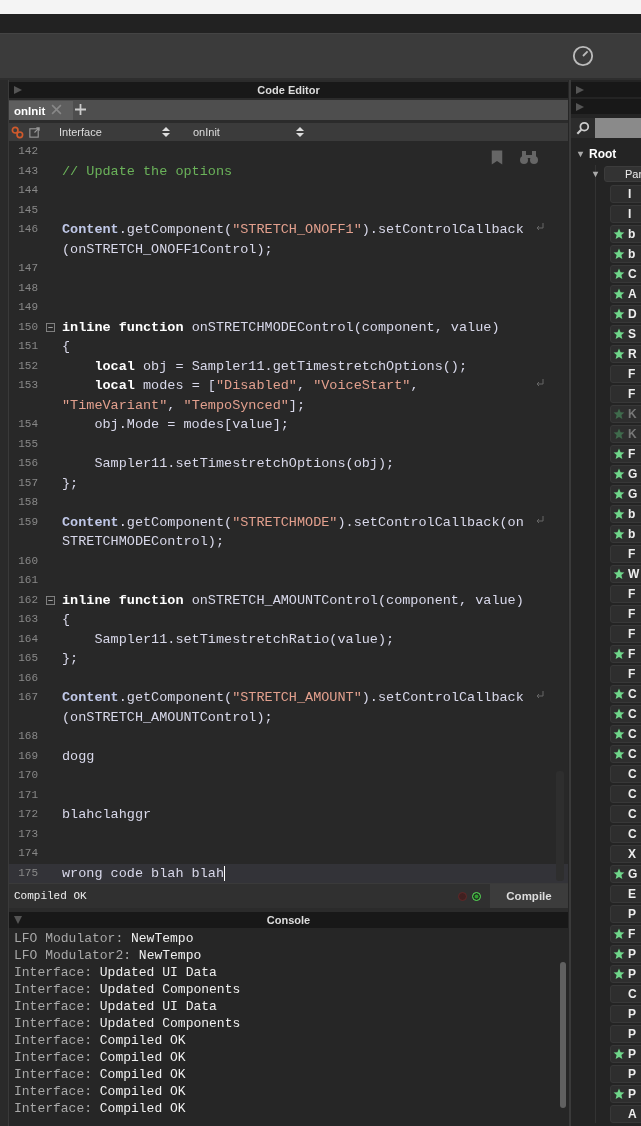 The width and height of the screenshot is (641, 1126). What do you see at coordinates (625, 854) in the screenshot?
I see `tree-item: X` at bounding box center [625, 854].